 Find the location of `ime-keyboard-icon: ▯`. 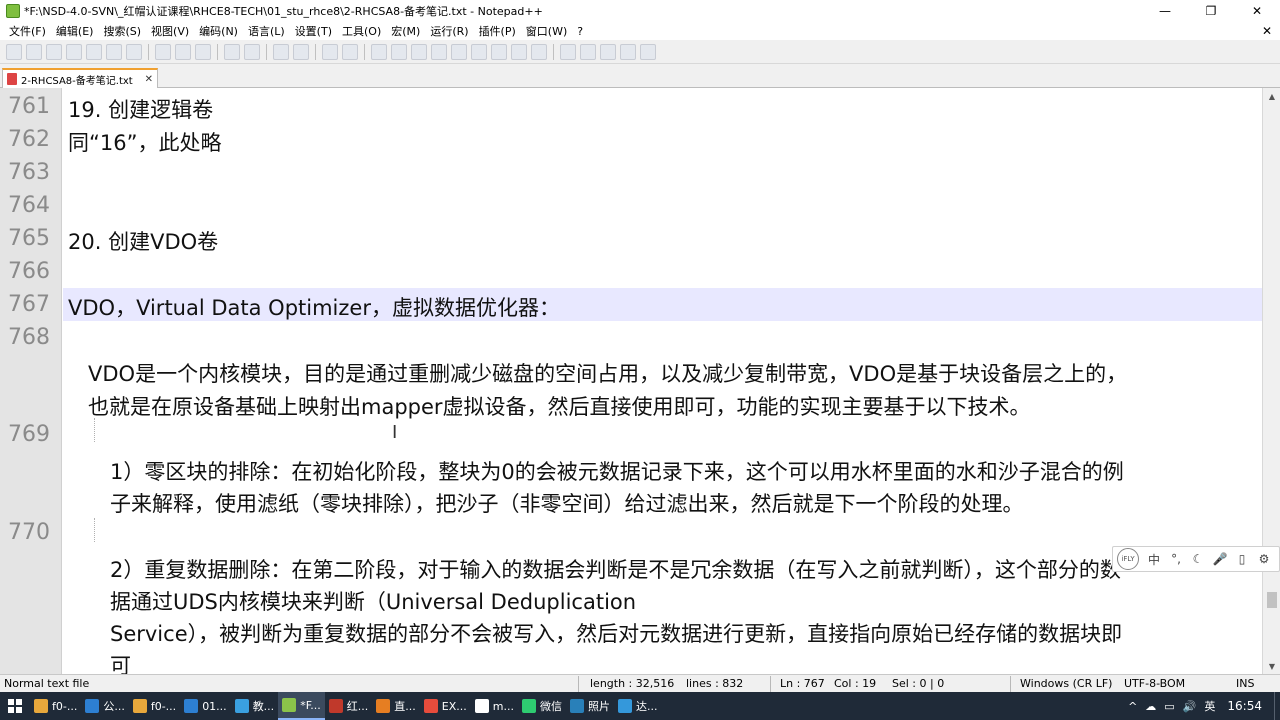

ime-keyboard-icon: ▯ is located at coordinates (1242, 559).